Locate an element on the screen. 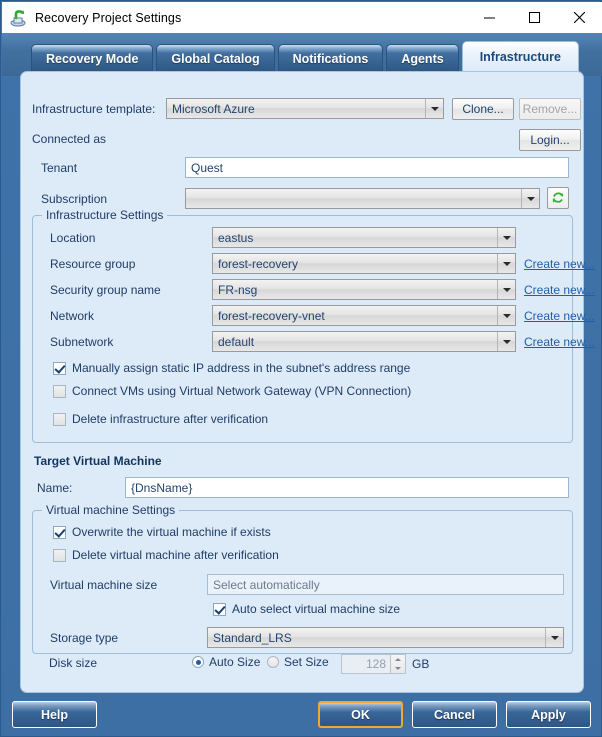  subscription-combo is located at coordinates (362, 198).